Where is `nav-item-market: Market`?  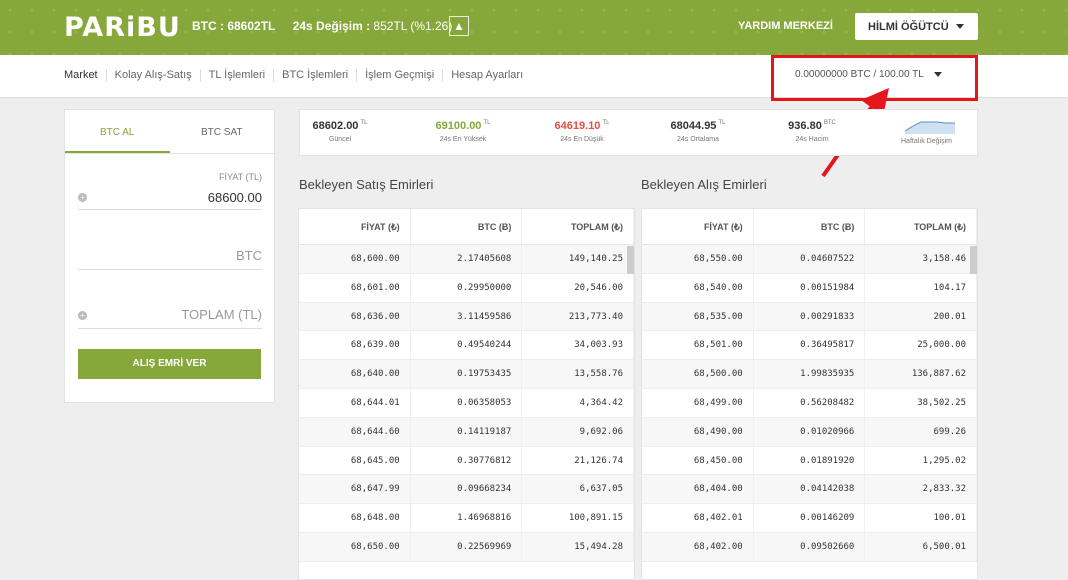
nav-item-market: Market is located at coordinates (85, 75).